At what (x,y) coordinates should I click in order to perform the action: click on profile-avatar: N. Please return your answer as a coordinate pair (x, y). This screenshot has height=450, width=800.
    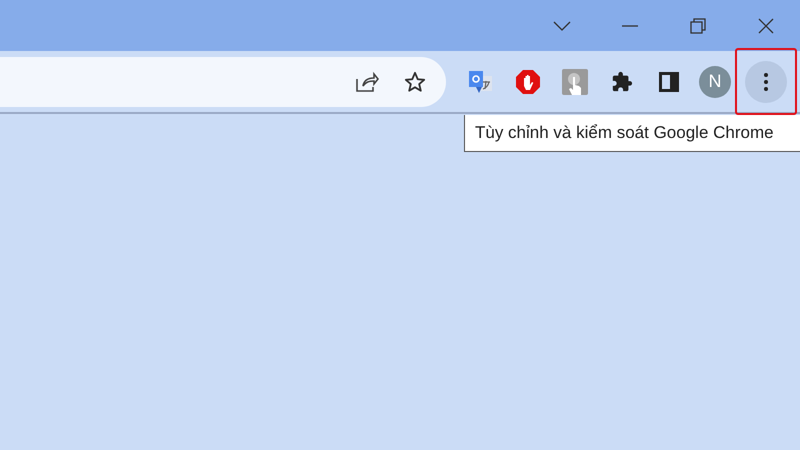
    Looking at the image, I should click on (715, 82).